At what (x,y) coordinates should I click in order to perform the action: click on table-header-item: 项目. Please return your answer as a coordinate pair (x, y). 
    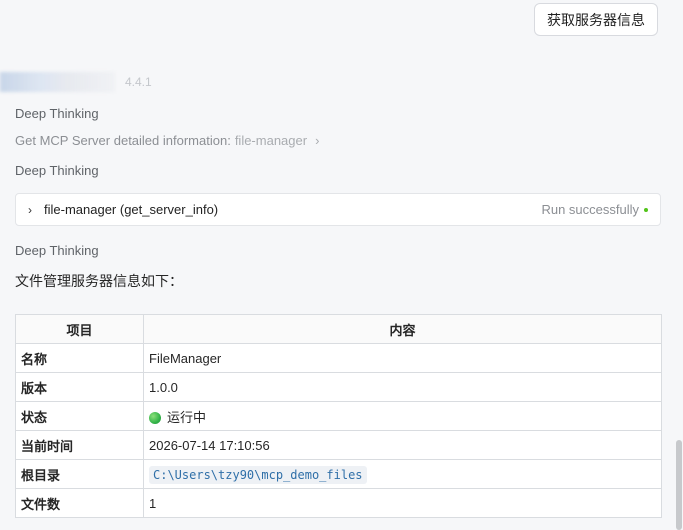
    Looking at the image, I should click on (79, 329).